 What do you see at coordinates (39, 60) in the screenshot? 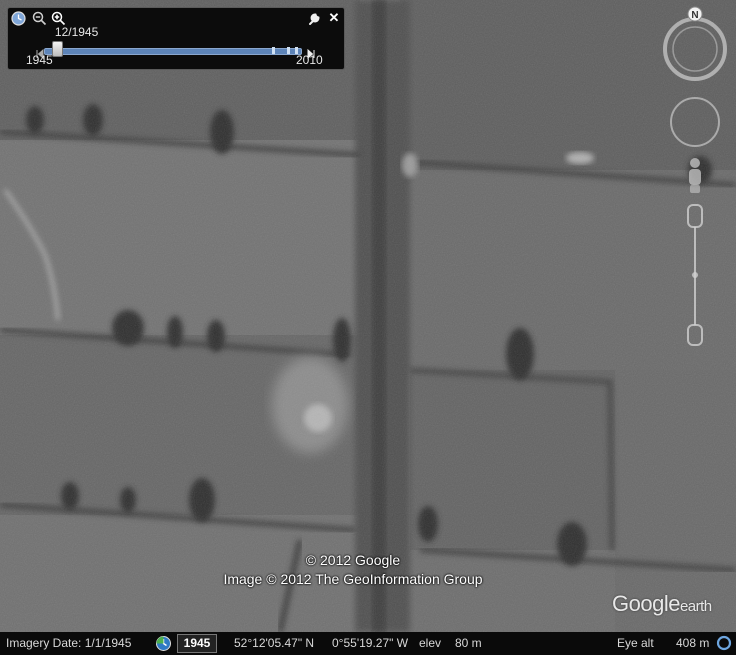
I see `slider-start-year: 1945` at bounding box center [39, 60].